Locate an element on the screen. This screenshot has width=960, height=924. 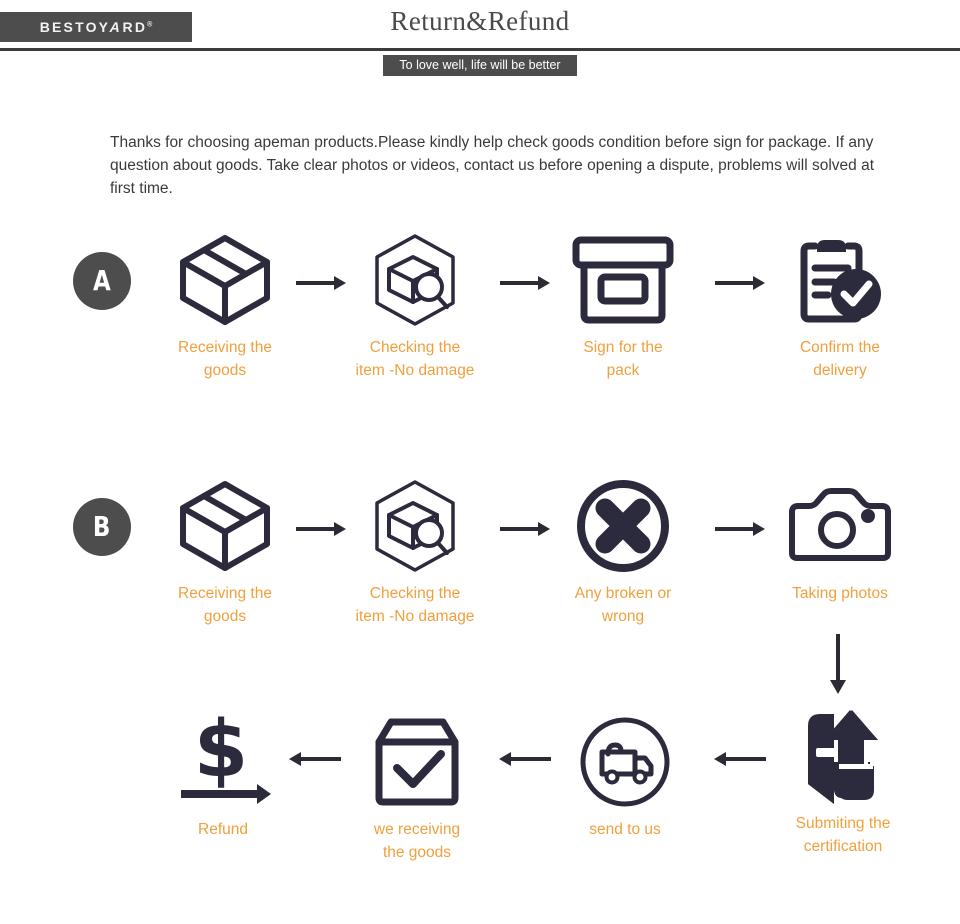
step-b-1-line2: goods is located at coordinates (225, 616).